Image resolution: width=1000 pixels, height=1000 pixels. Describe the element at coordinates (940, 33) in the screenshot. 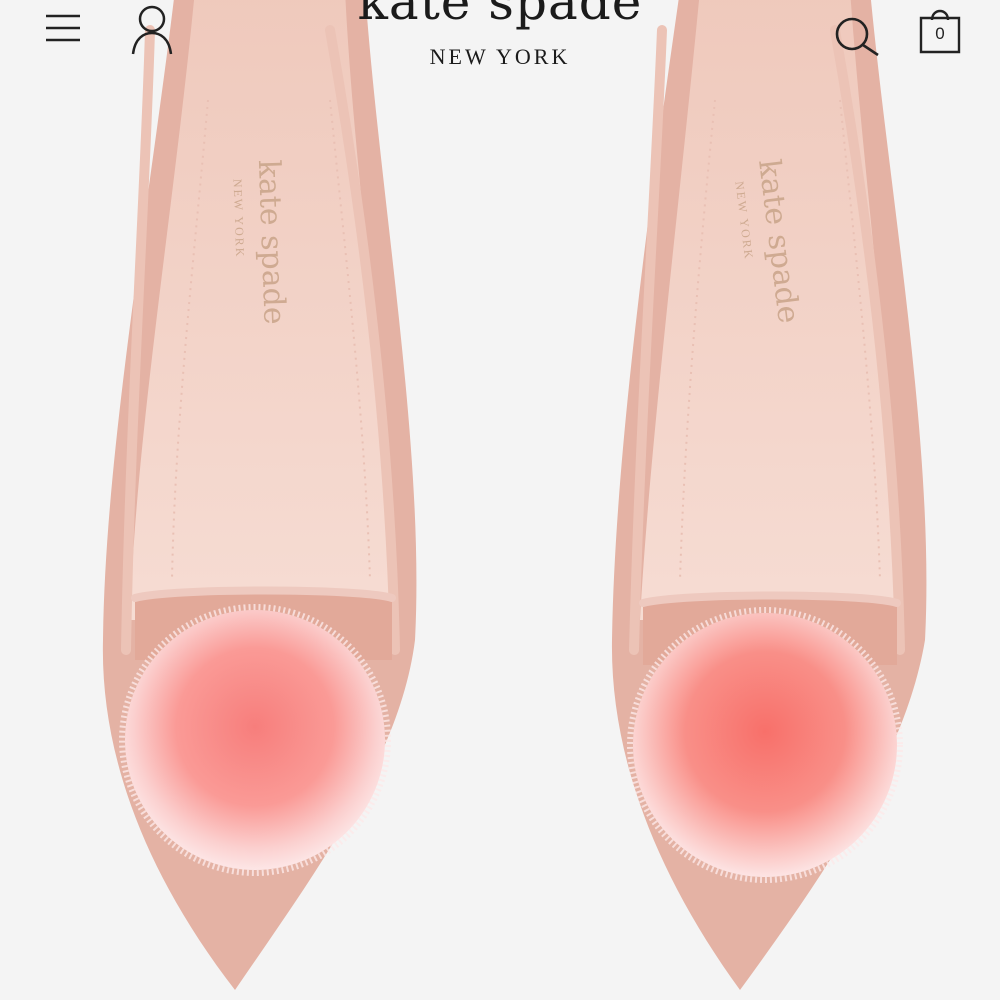

I see `cart-count: 0` at that location.